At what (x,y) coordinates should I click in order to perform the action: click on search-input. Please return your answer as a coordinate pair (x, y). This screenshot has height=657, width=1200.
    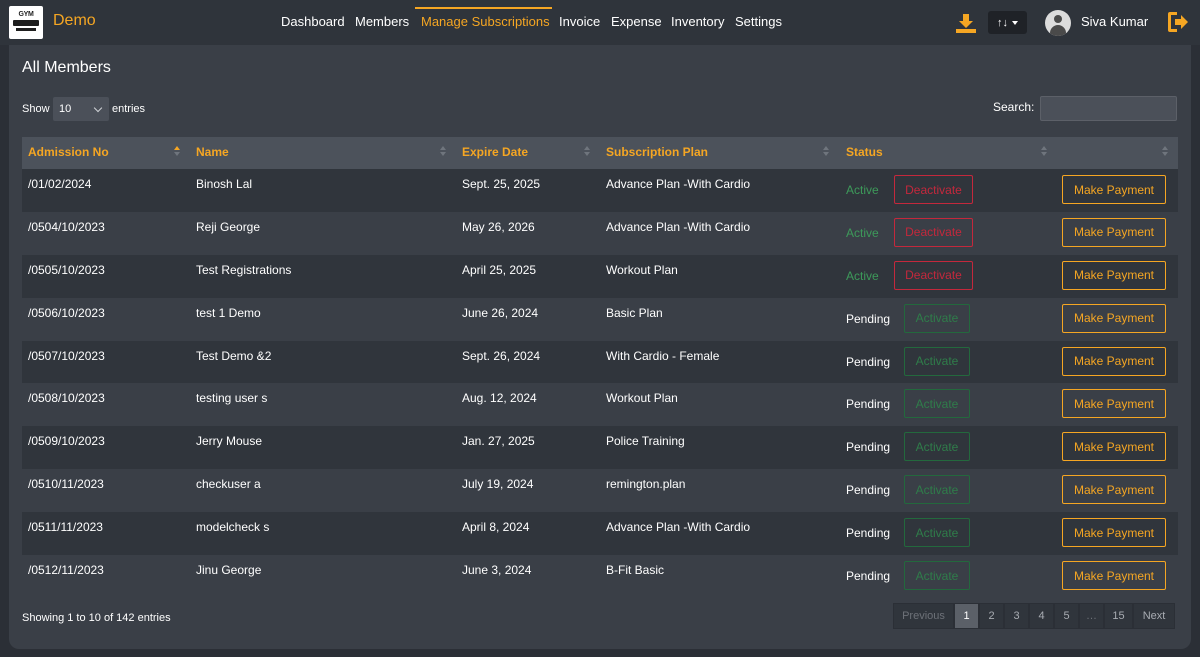
    Looking at the image, I should click on (1108, 108).